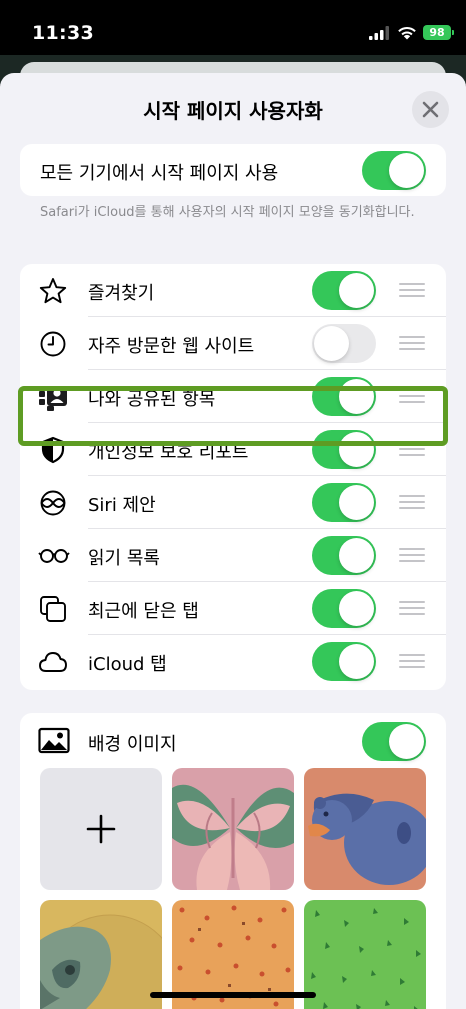  I want to click on recently-closed-tabs-toggle, so click(344, 608).